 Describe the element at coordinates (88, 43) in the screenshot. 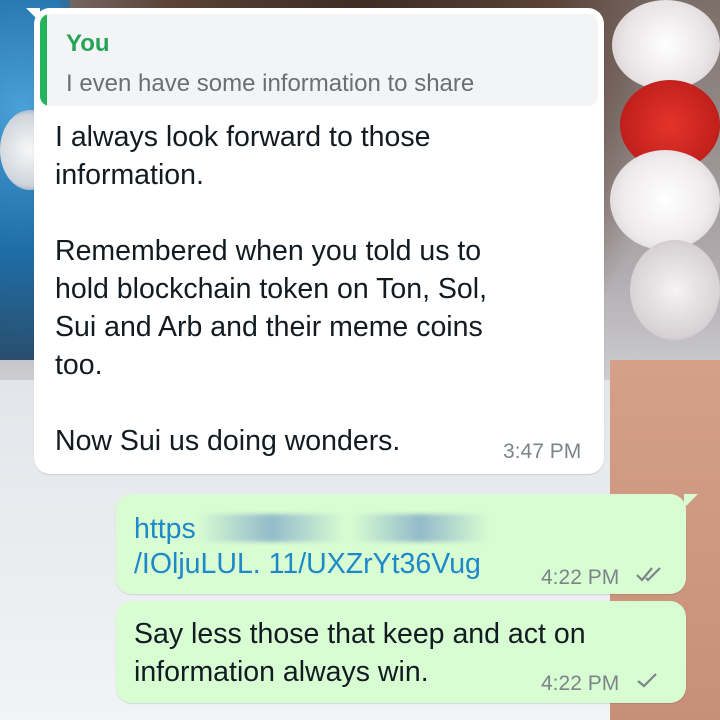

I see `quote-author: You` at that location.